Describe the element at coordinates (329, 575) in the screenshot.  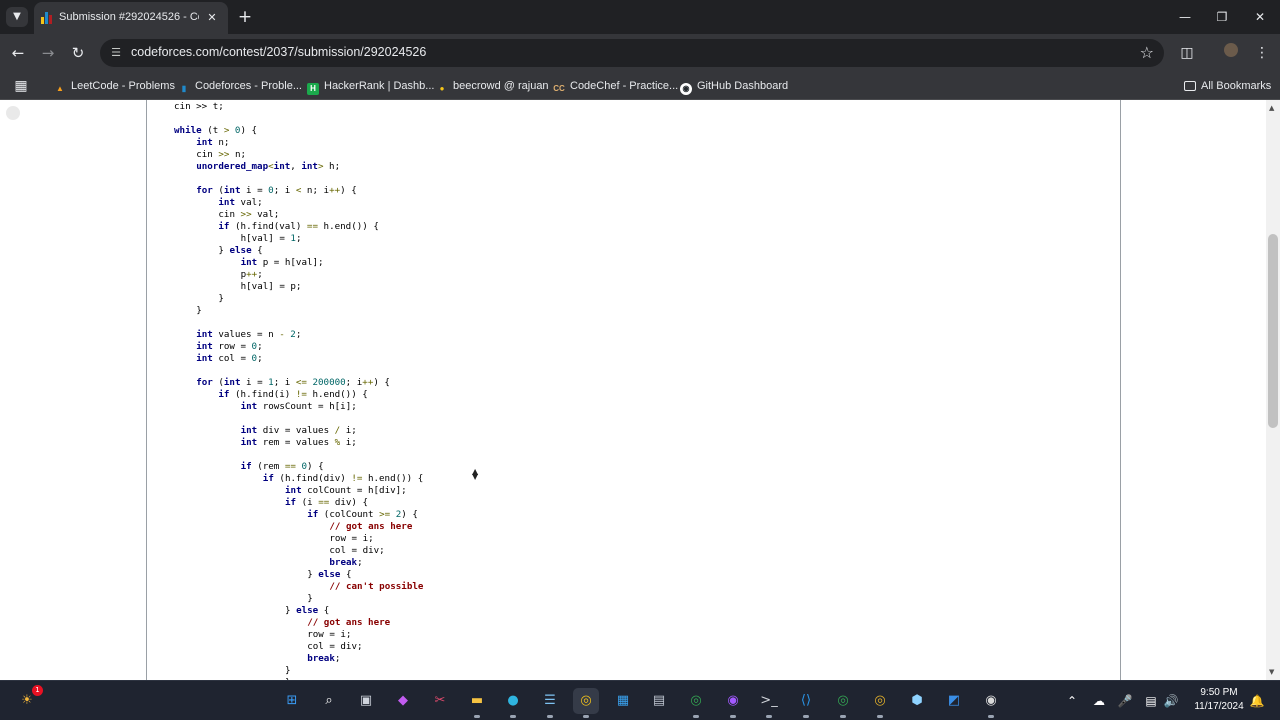
I see `code-line: } else {` at that location.